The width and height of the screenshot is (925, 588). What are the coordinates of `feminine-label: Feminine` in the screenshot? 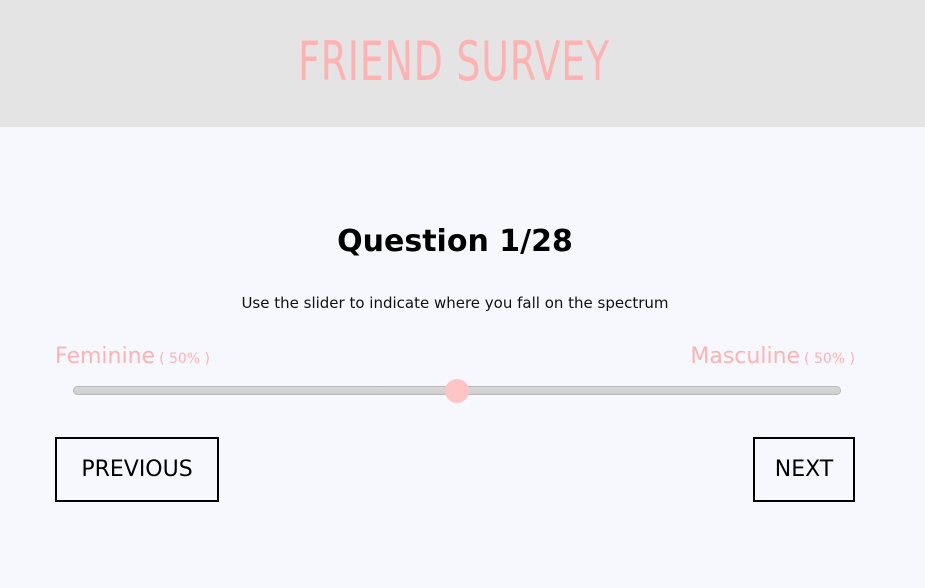 It's located at (105, 356).